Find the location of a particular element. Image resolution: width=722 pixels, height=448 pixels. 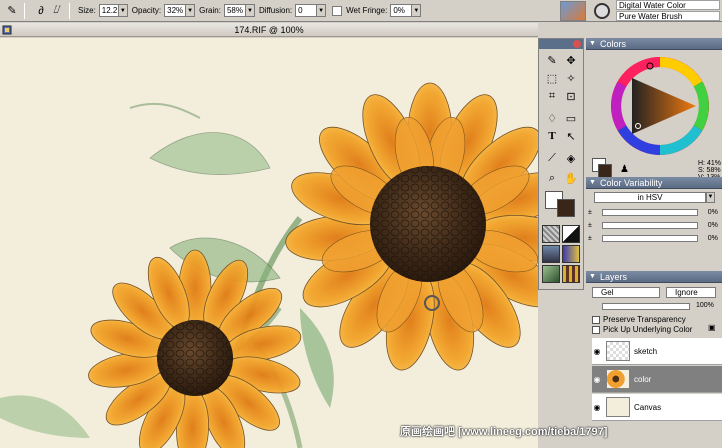

colors-panel: ♟ H: 41% S: 58% V: 13% is located at coordinates (654, 115).